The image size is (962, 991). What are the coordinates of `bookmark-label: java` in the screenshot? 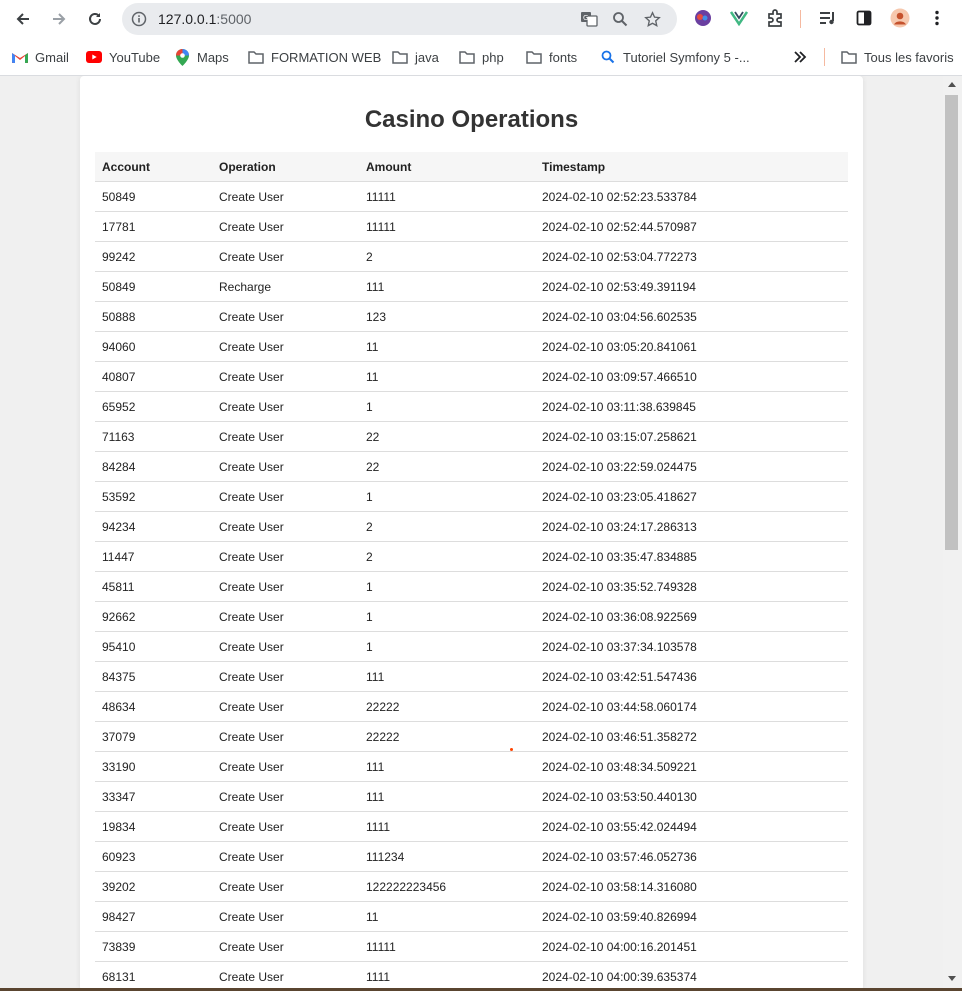 It's located at (427, 57).